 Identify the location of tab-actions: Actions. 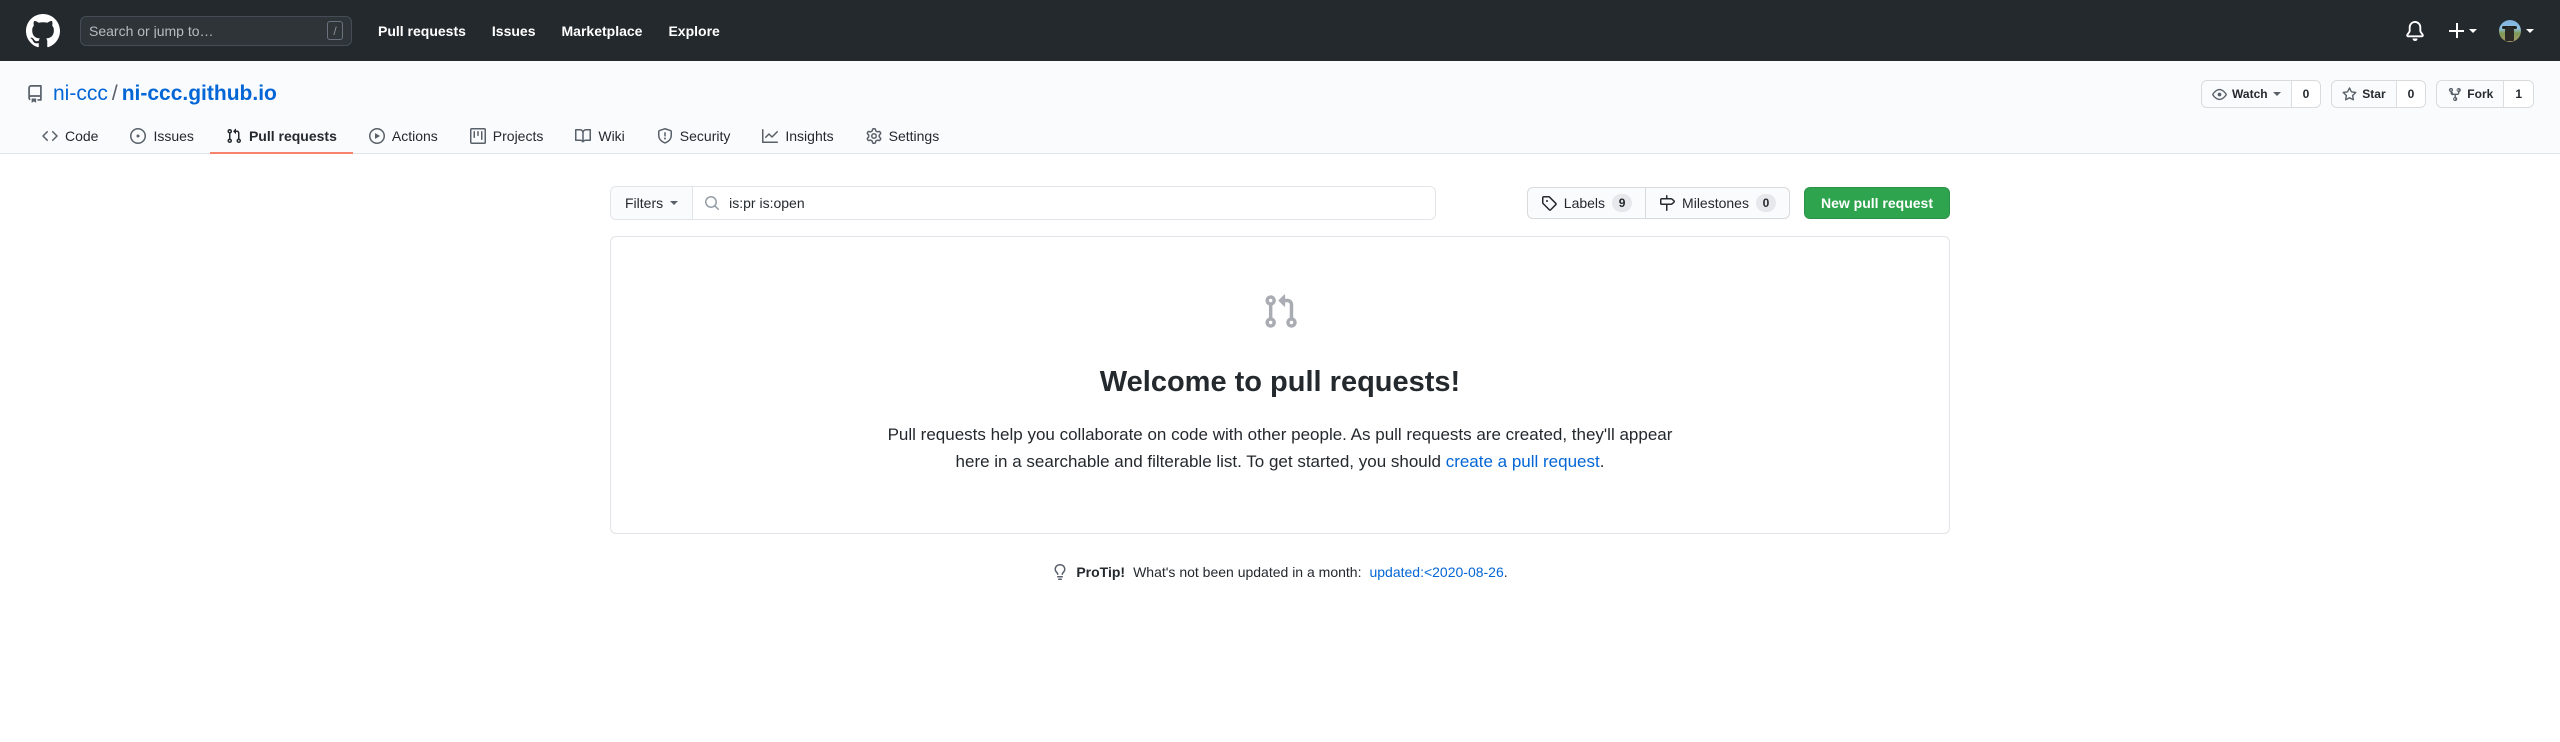
(403, 137).